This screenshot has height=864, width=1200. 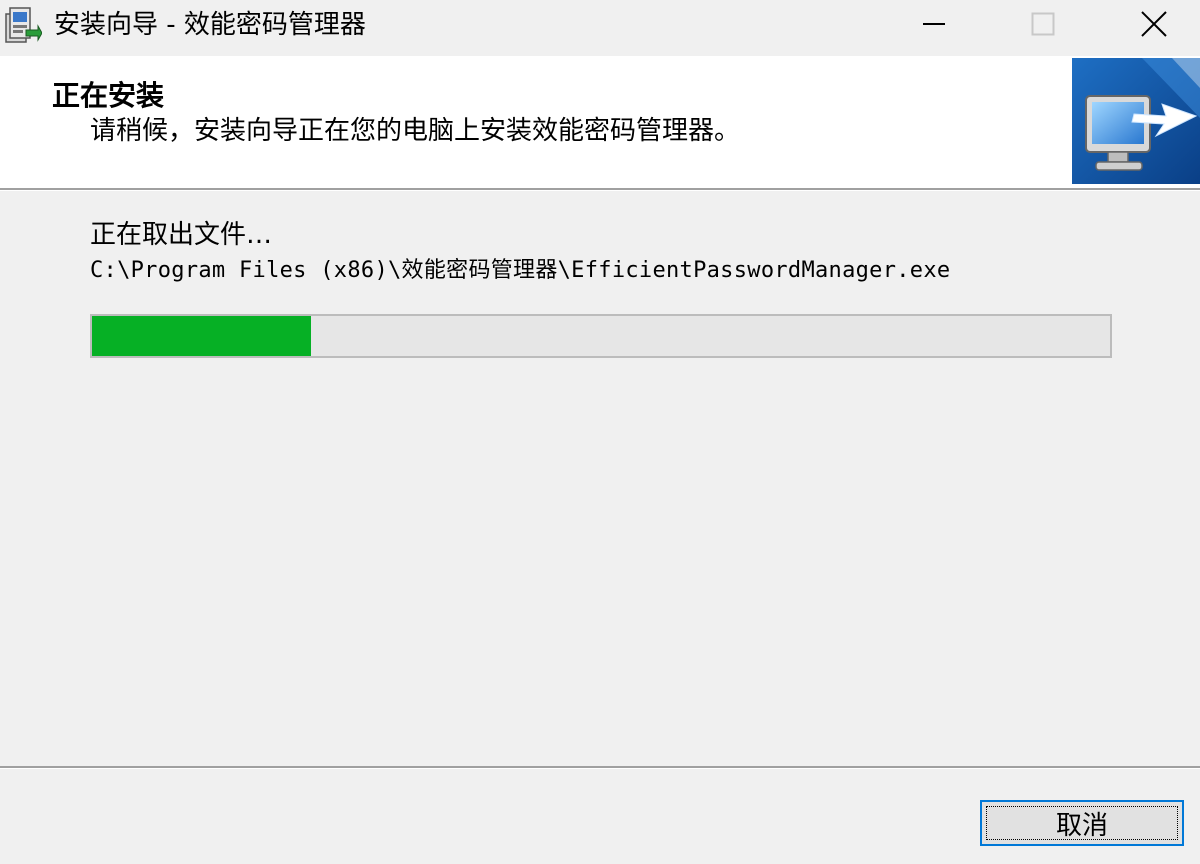 I want to click on close-icon, so click(x=1154, y=26).